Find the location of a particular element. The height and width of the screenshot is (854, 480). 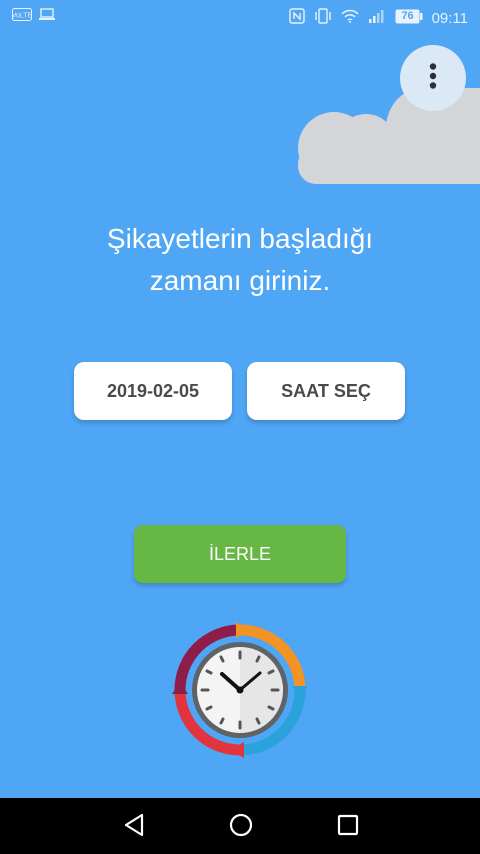

title-line-2: zamanı giriniz. is located at coordinates (240, 280).